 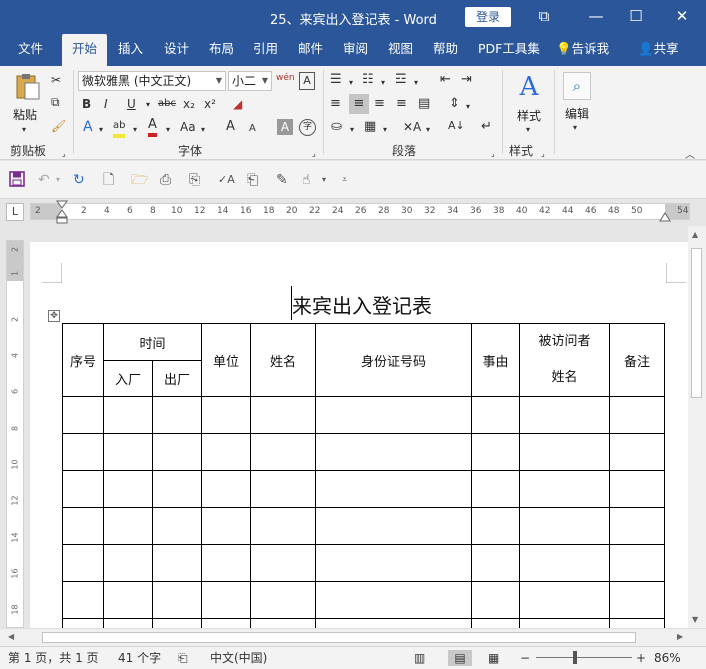 I want to click on header-id-number: 身份证号码, so click(x=394, y=360).